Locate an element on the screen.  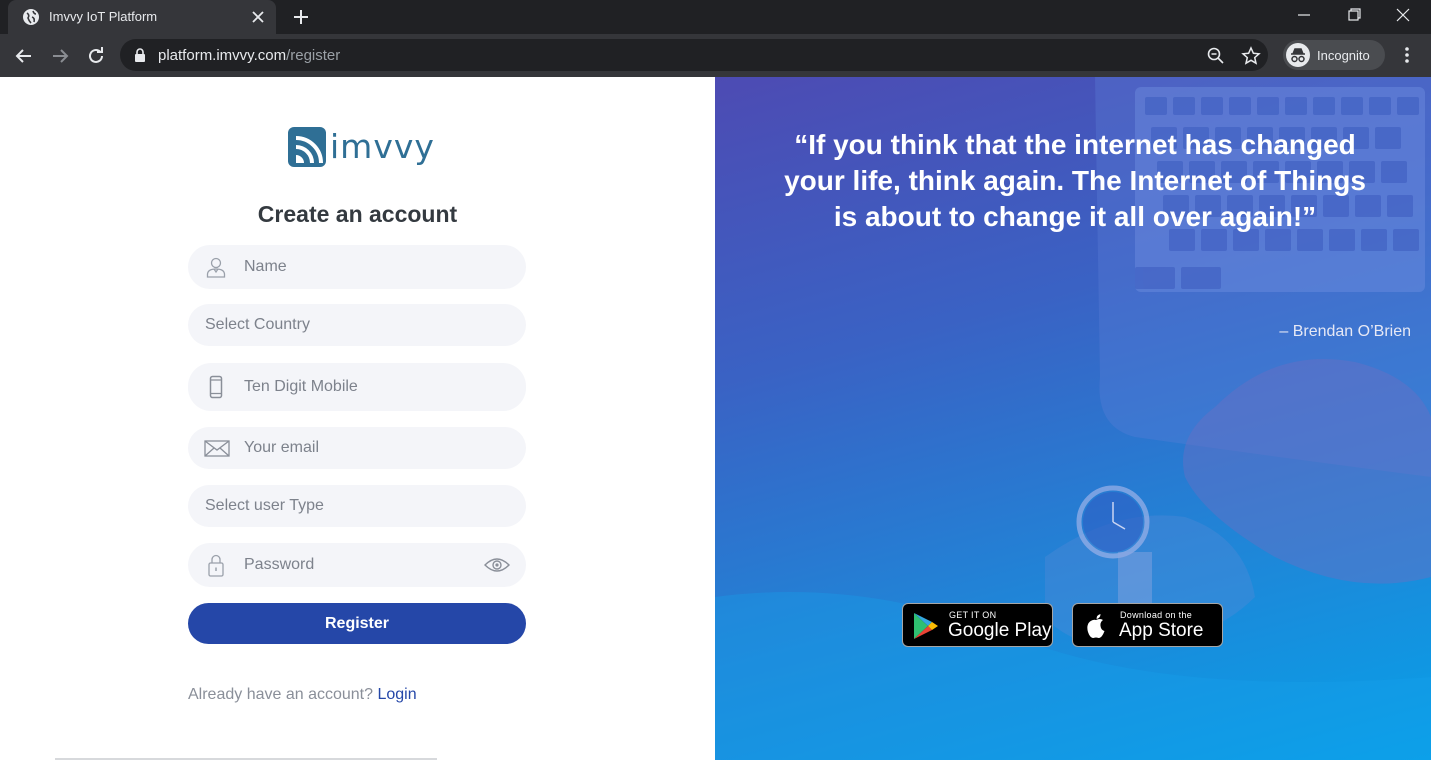
name-field: Name is located at coordinates (357, 267).